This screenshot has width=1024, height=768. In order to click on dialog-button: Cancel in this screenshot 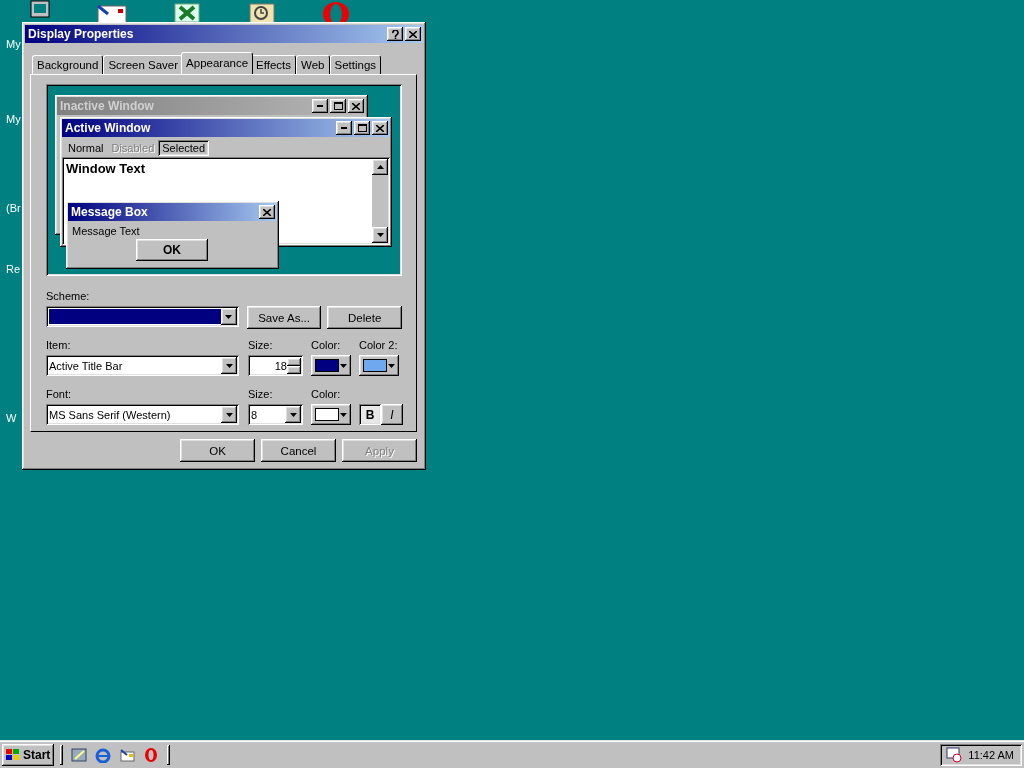, I will do `click(298, 450)`.